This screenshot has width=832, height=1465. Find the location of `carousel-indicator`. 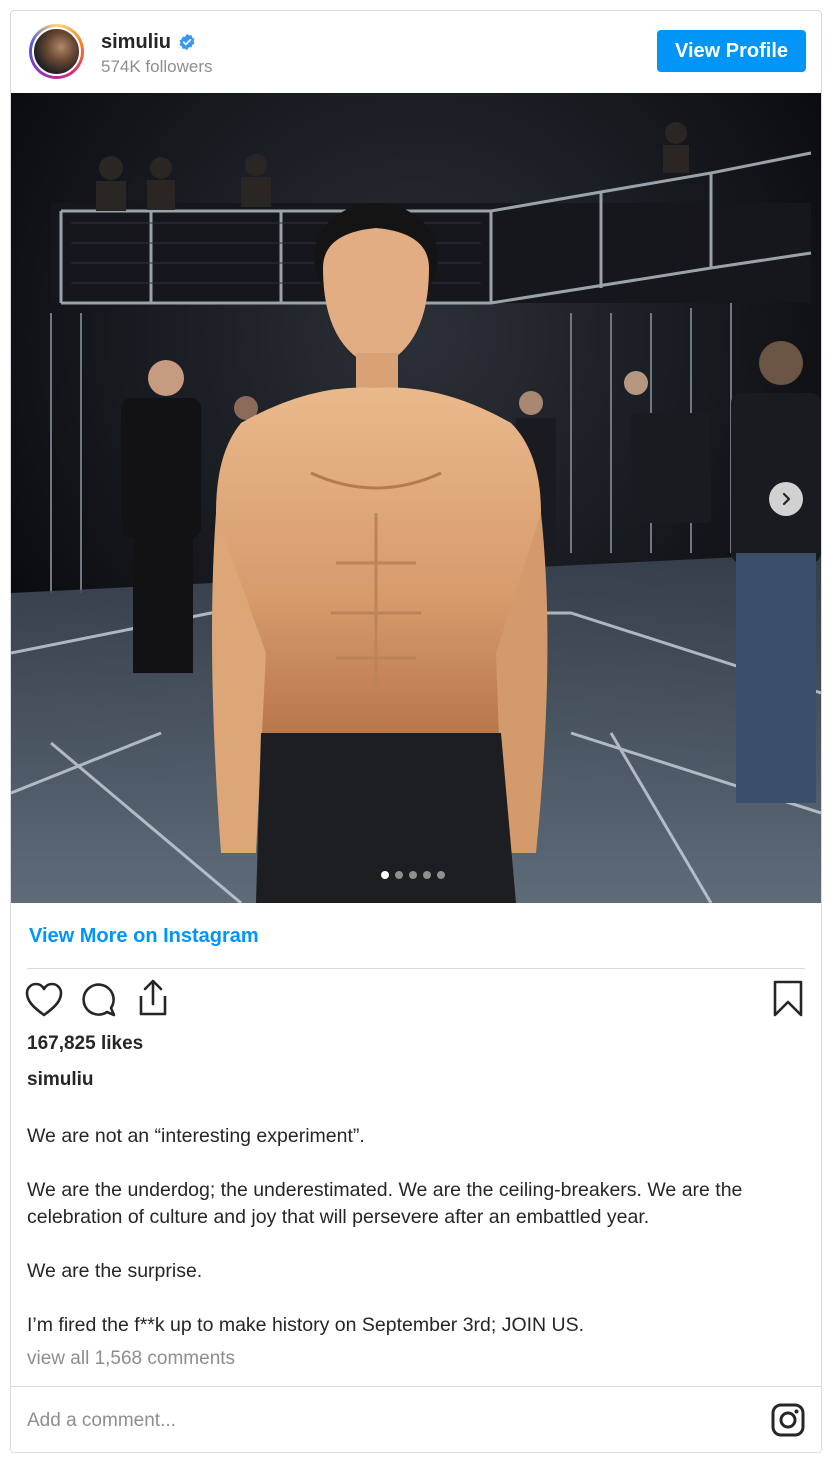

carousel-indicator is located at coordinates (413, 875).